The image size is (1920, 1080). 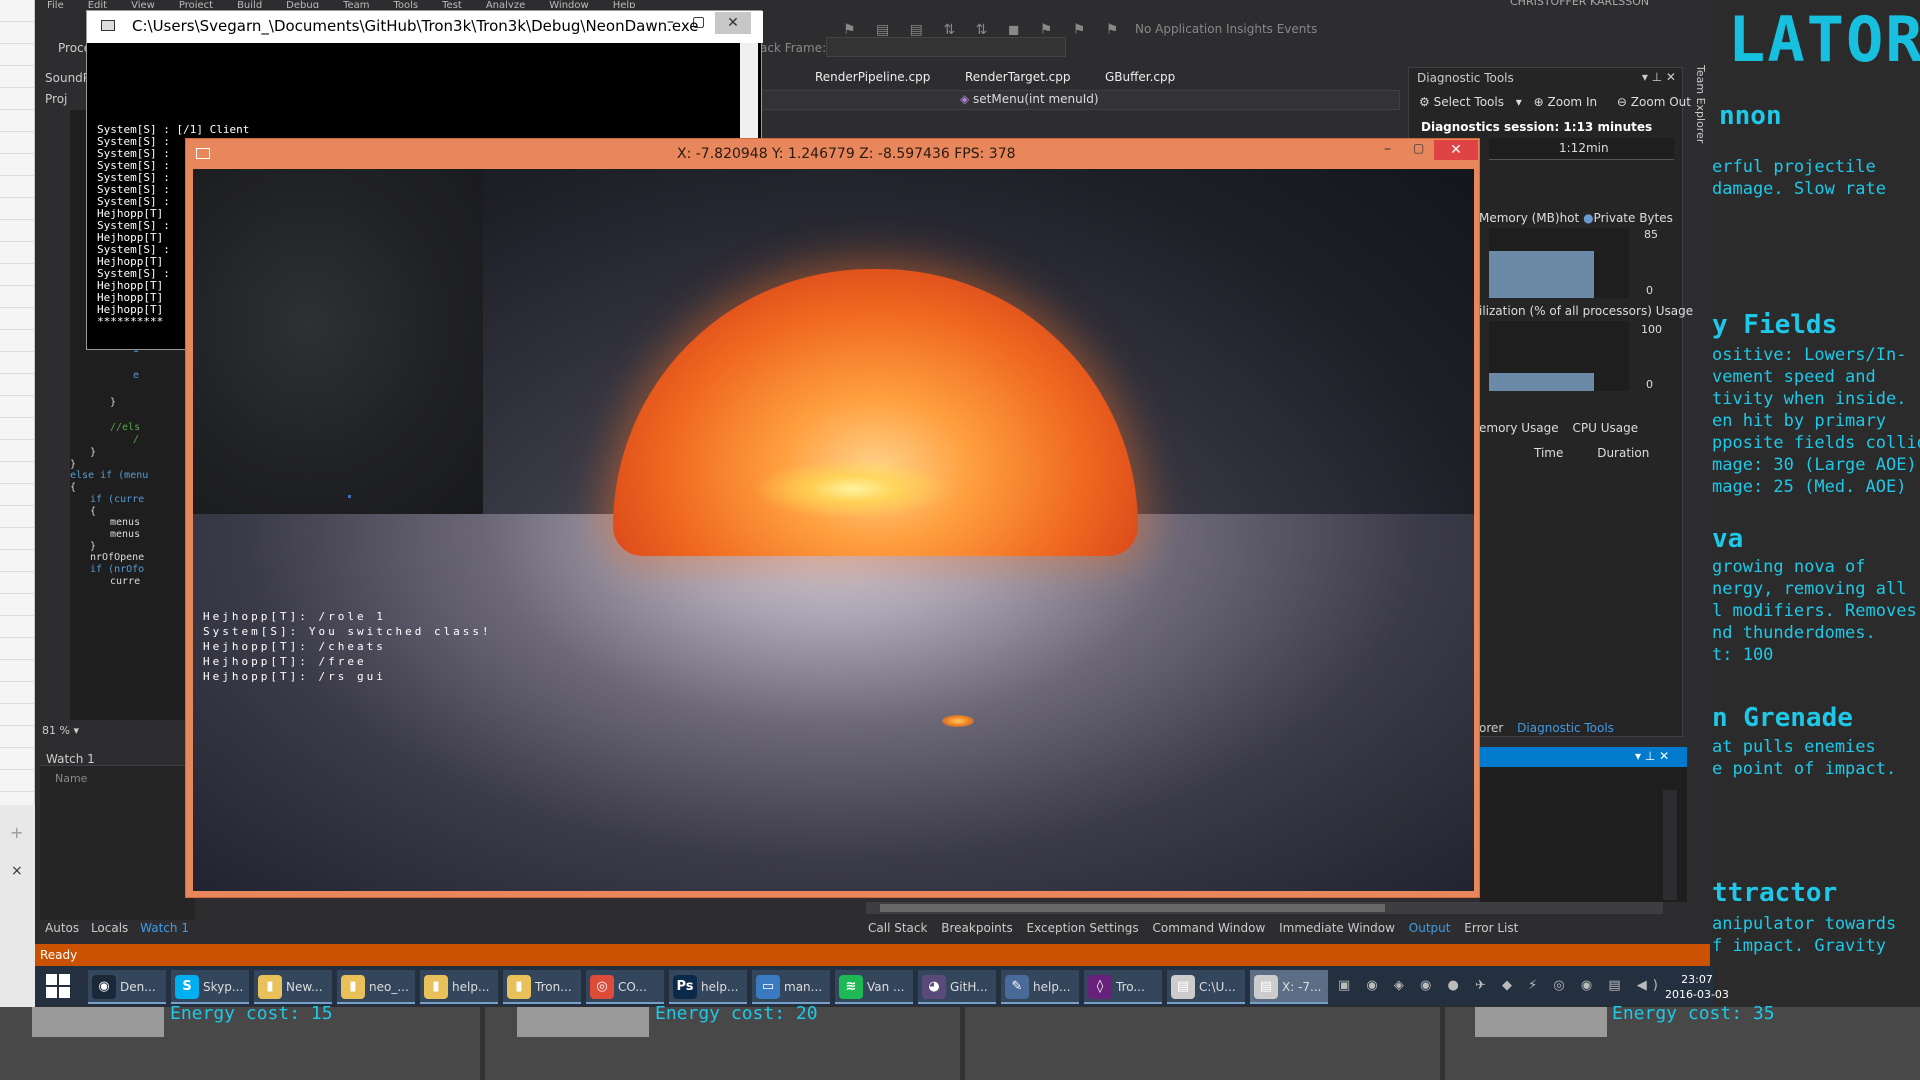 I want to click on code-line: {, so click(x=73, y=487).